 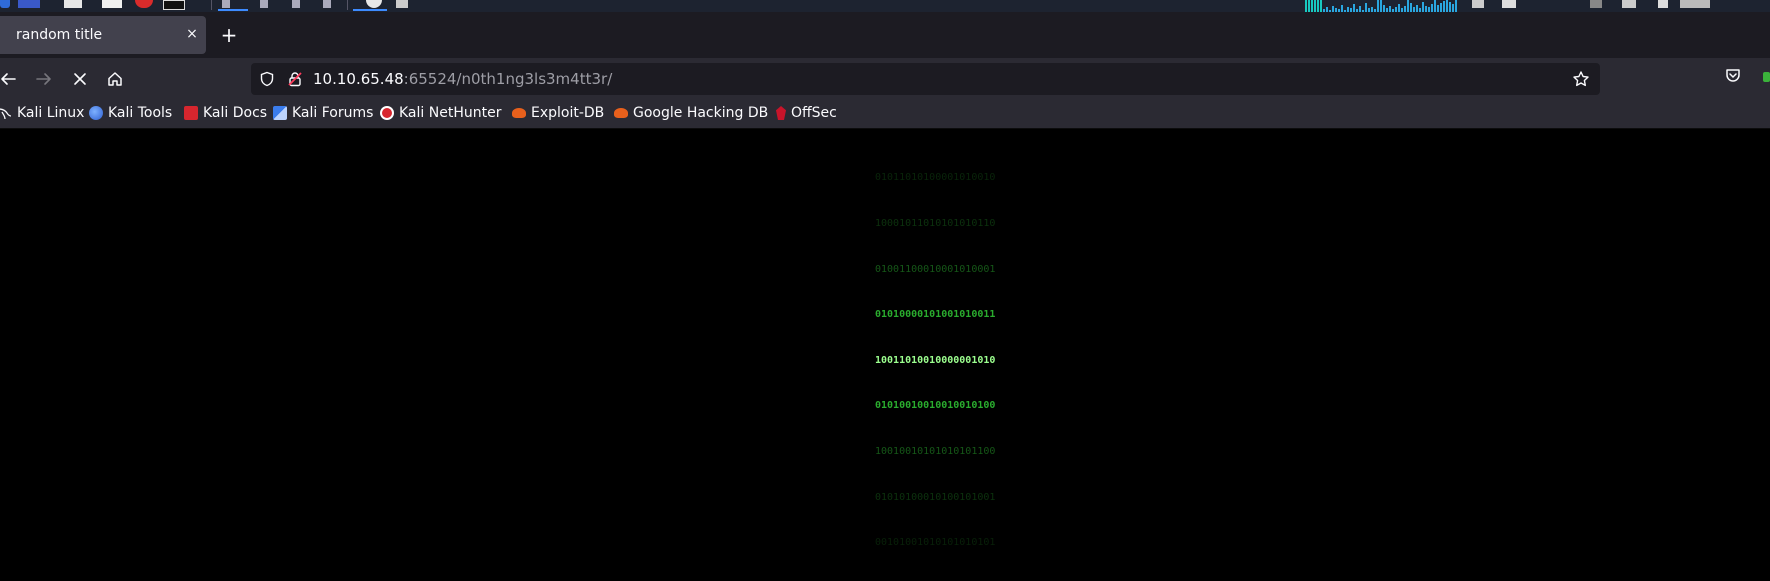 I want to click on back-button, so click(x=10, y=79).